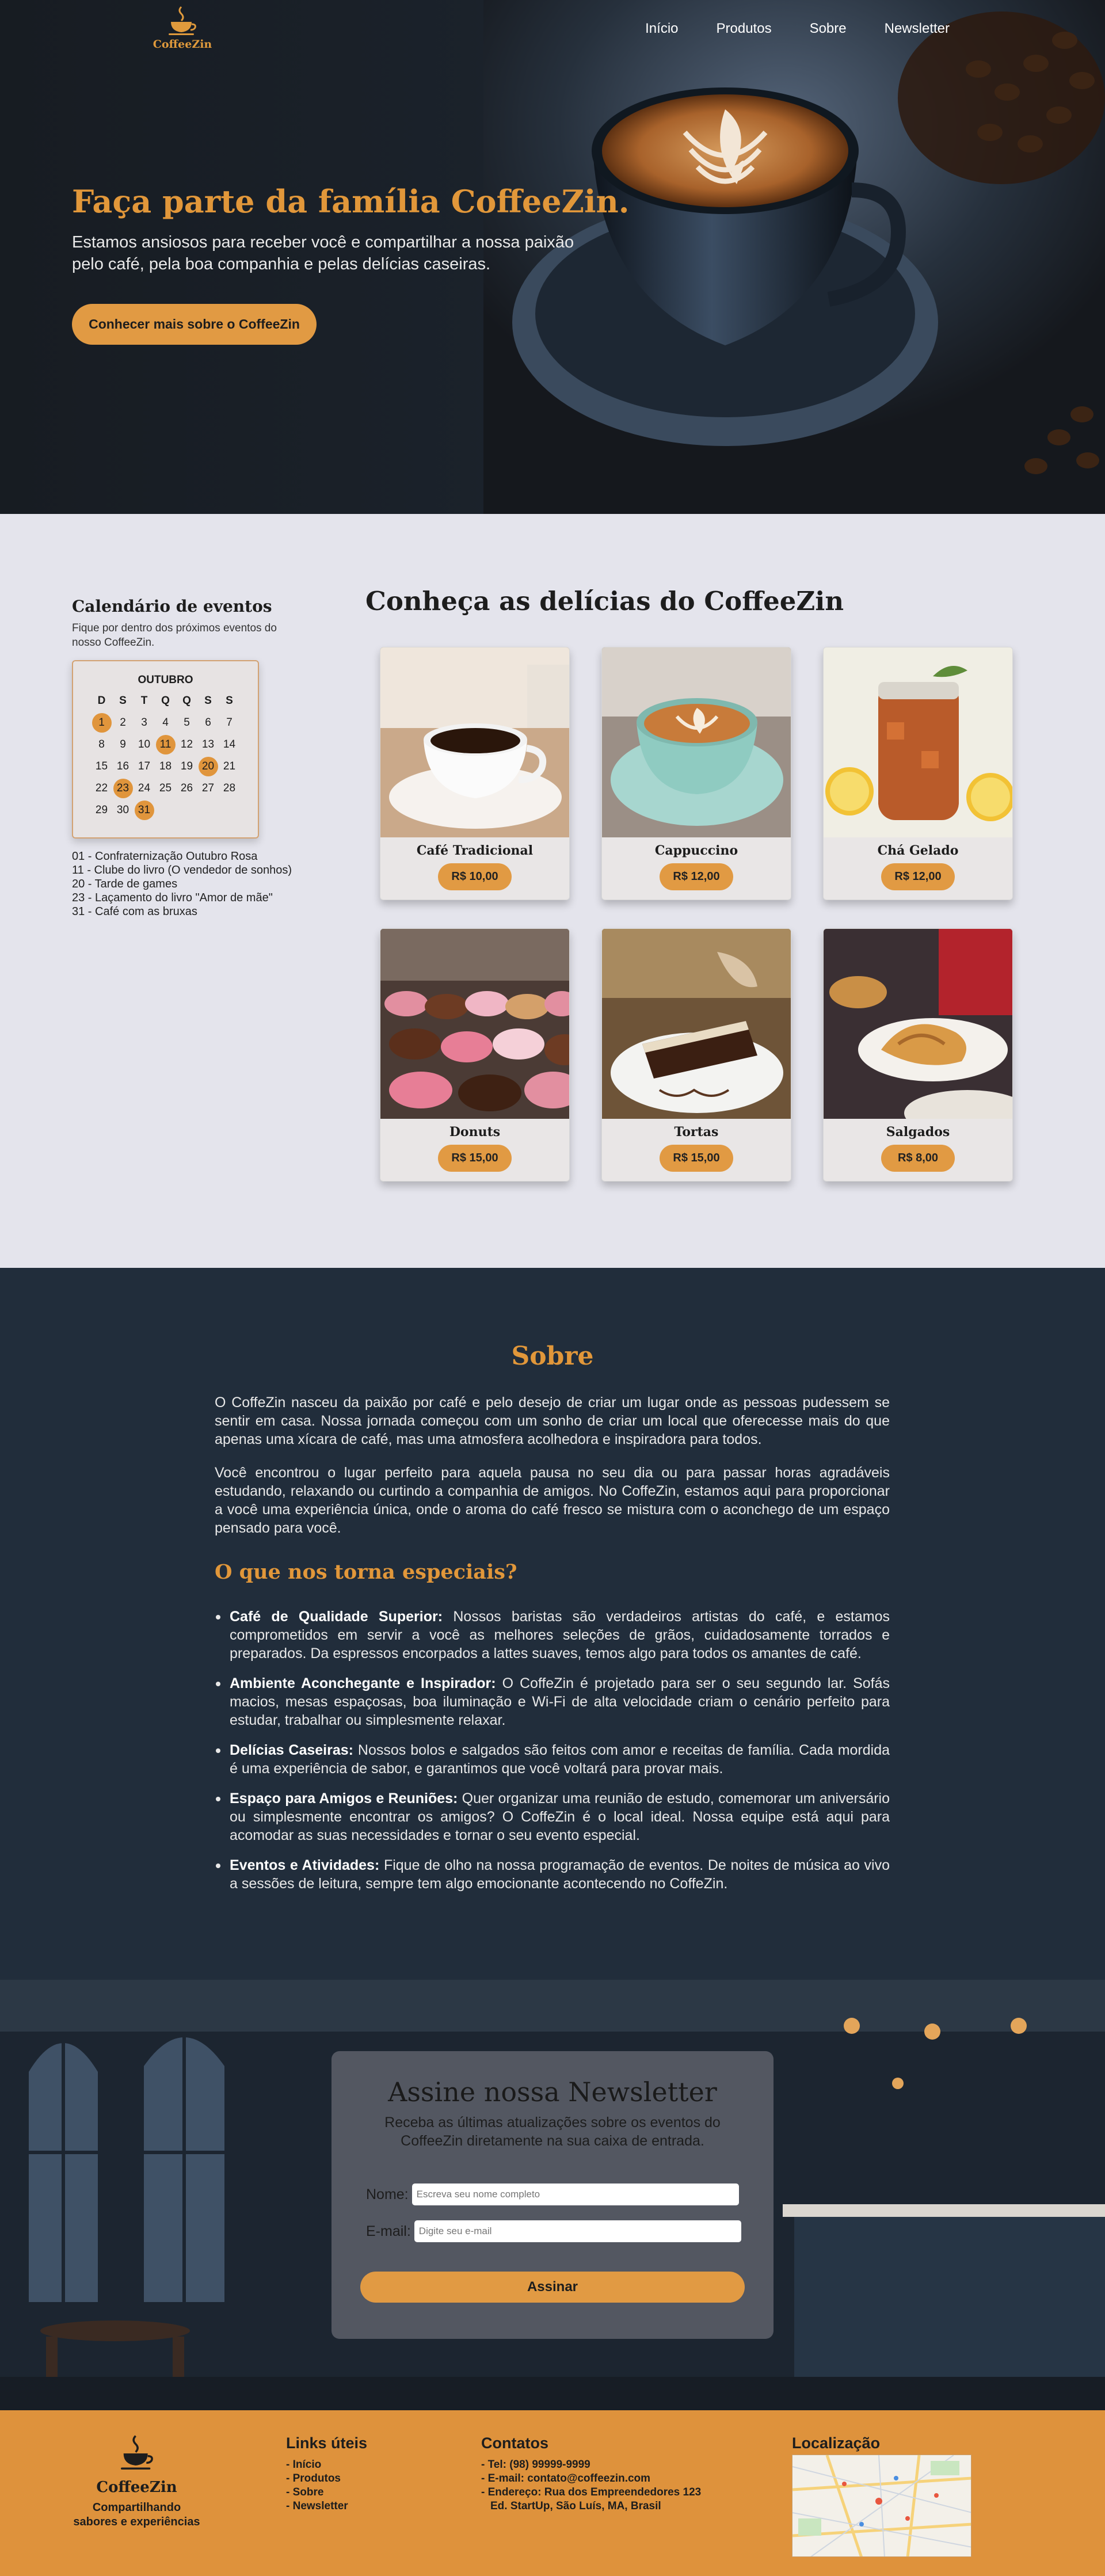 The image size is (1105, 2576). What do you see at coordinates (123, 788) in the screenshot?
I see `calendar-day-event: 23` at bounding box center [123, 788].